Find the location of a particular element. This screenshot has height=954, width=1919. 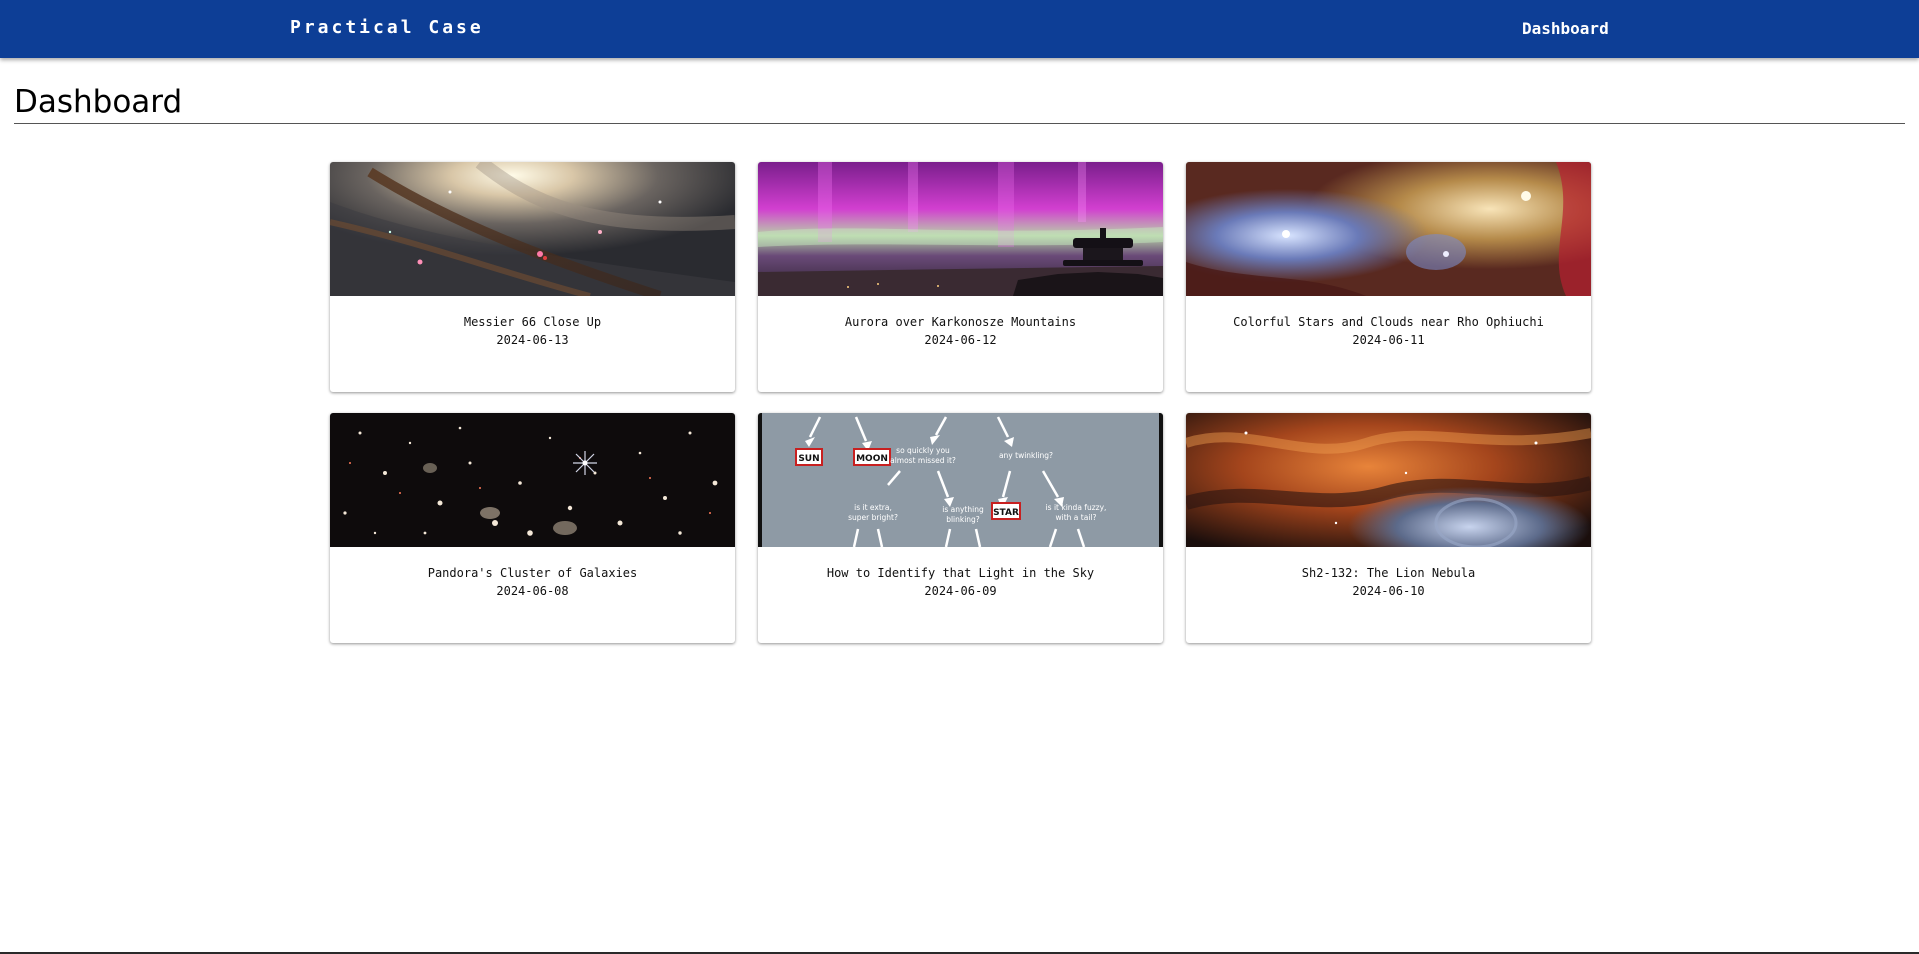

card-title: Messier 66 Close Up is located at coordinates (532, 322).